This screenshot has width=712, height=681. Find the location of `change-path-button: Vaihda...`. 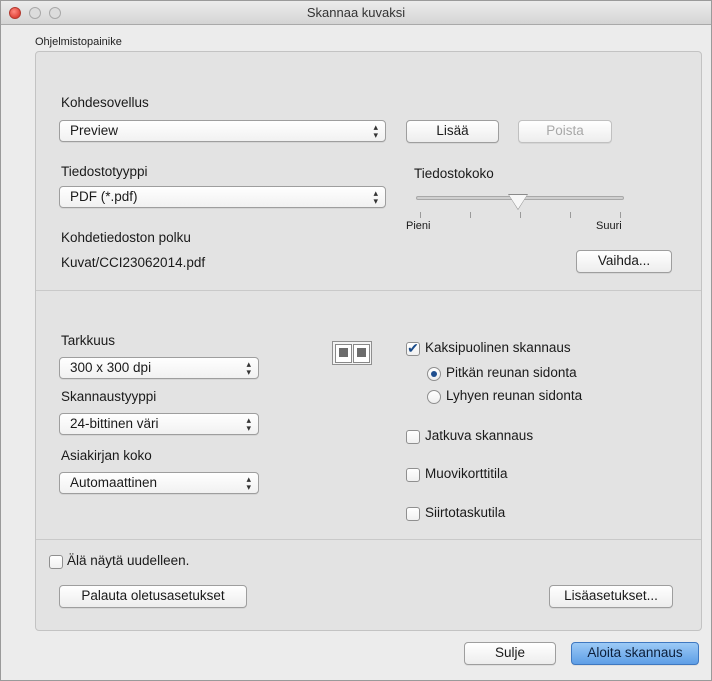

change-path-button: Vaihda... is located at coordinates (624, 261).